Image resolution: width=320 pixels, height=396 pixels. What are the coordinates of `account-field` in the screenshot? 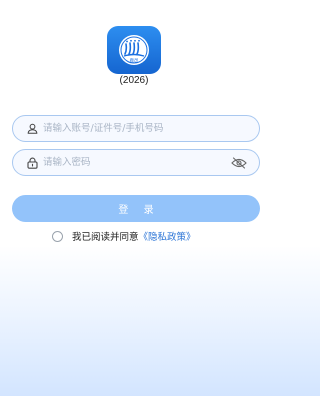 It's located at (136, 128).